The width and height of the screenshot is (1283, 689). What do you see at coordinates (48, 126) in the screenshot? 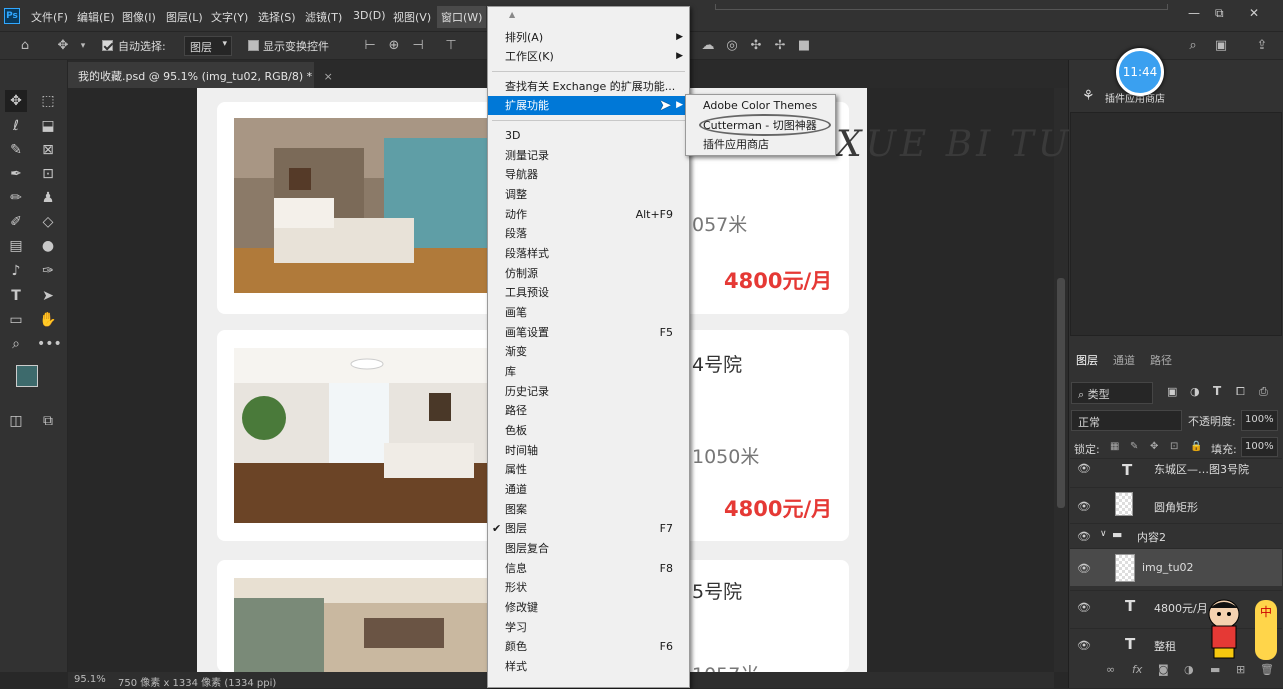
I see `object-select-icon: ⬓` at bounding box center [48, 126].